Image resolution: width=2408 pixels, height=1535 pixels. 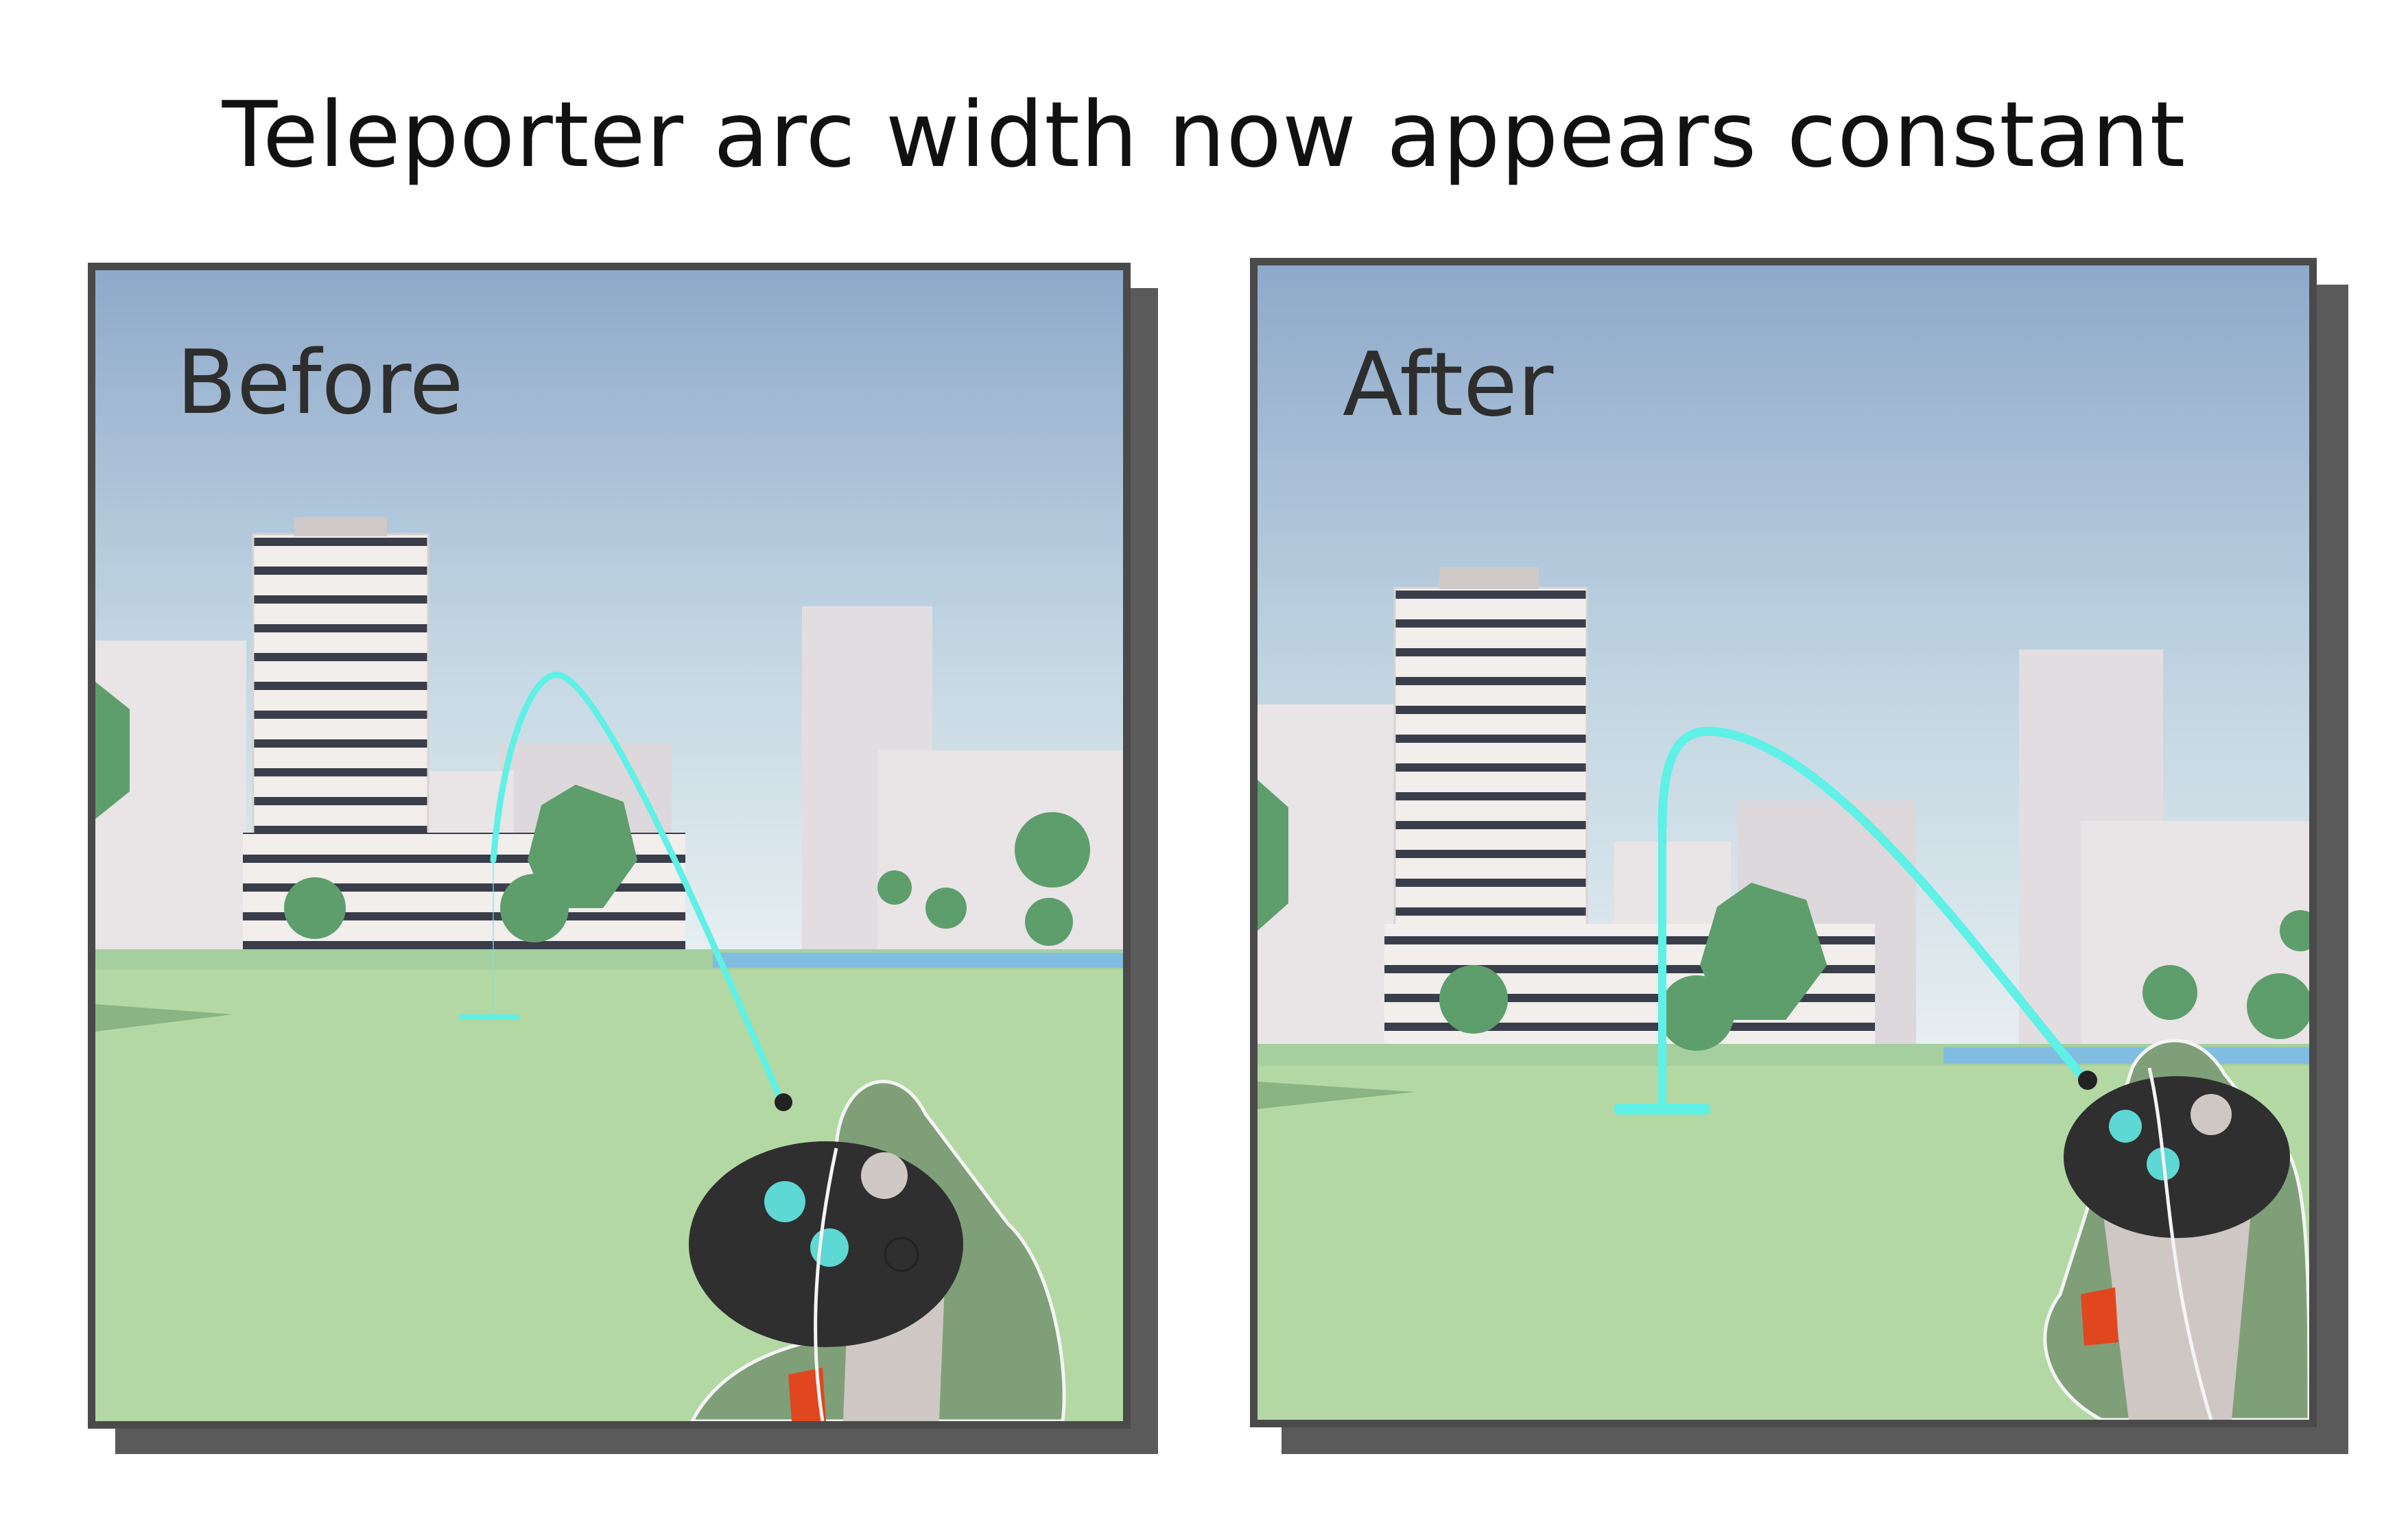 I want to click on before-label: Before, so click(x=320, y=383).